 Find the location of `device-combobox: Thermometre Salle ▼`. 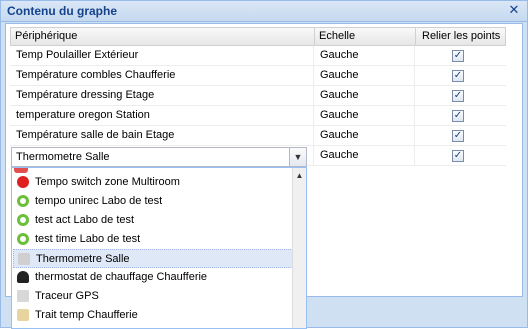

device-combobox: Thermometre Salle ▼ is located at coordinates (159, 157).